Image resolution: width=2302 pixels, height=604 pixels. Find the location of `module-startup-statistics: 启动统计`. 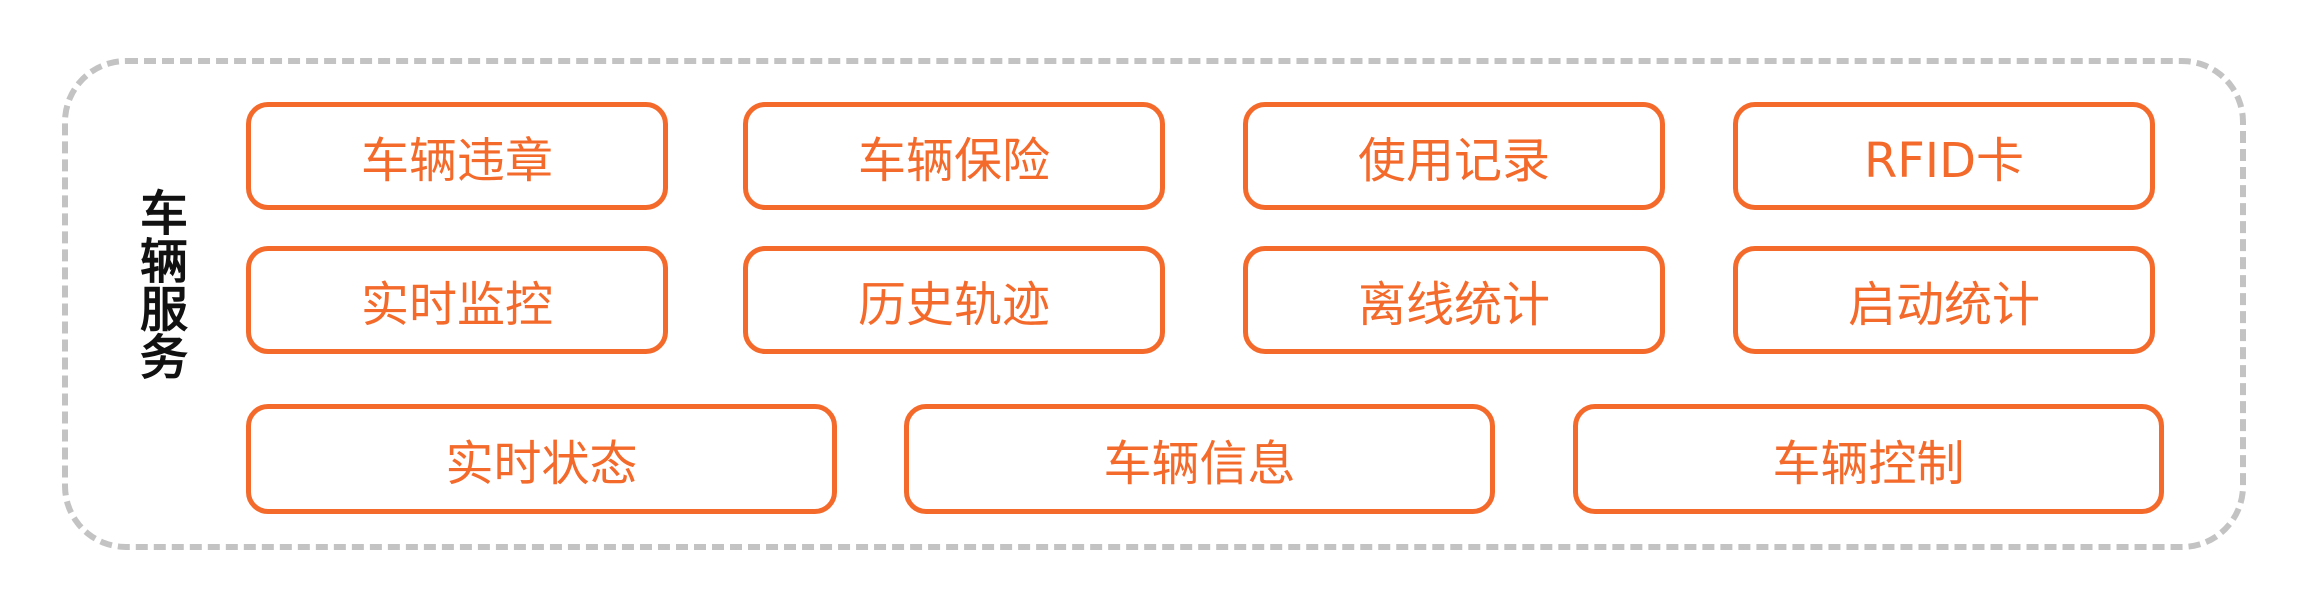

module-startup-statistics: 启动统计 is located at coordinates (1944, 300).